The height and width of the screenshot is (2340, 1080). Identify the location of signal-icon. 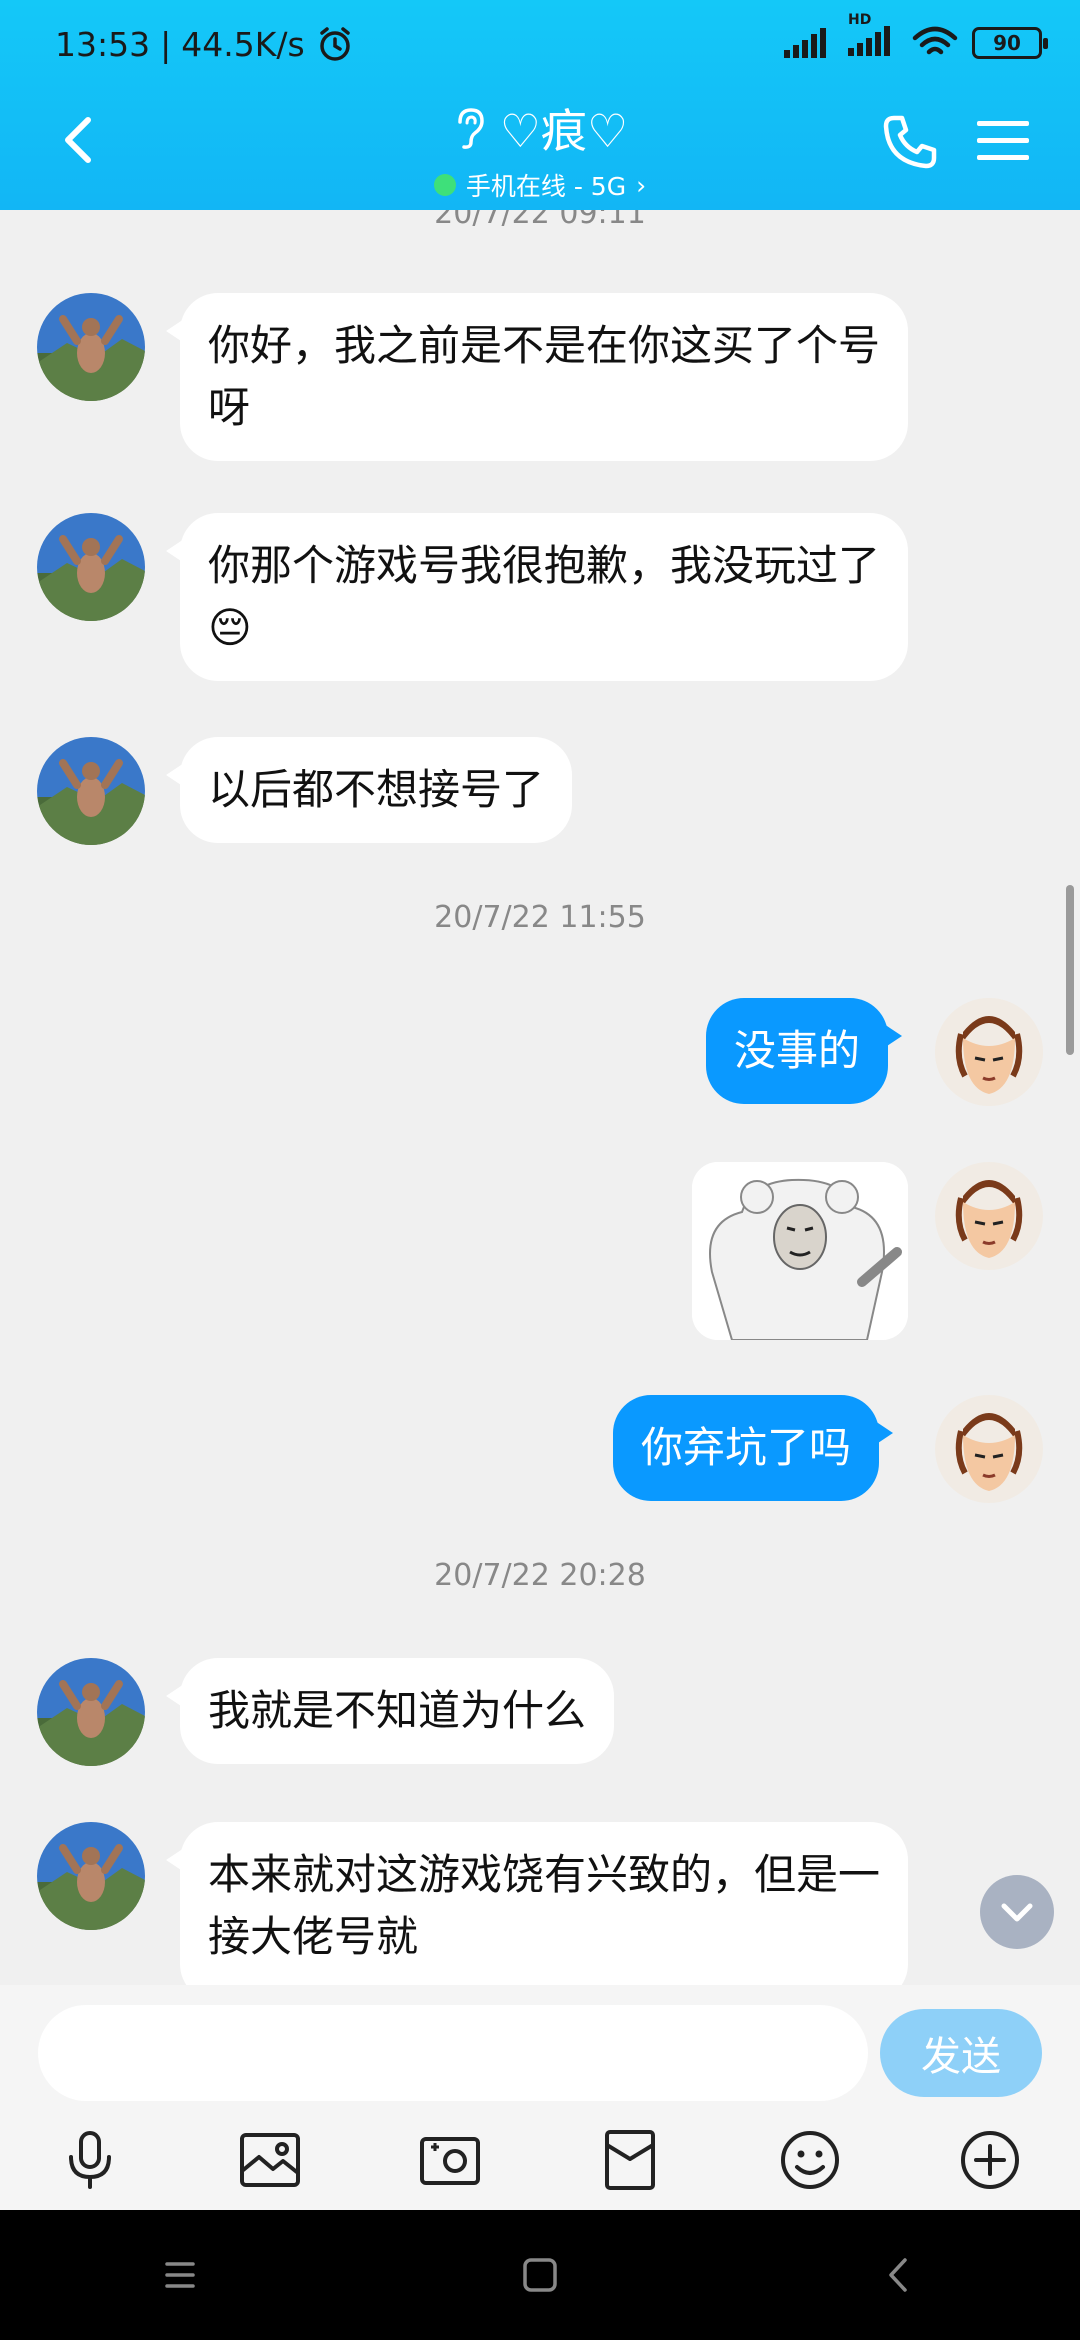
(805, 43).